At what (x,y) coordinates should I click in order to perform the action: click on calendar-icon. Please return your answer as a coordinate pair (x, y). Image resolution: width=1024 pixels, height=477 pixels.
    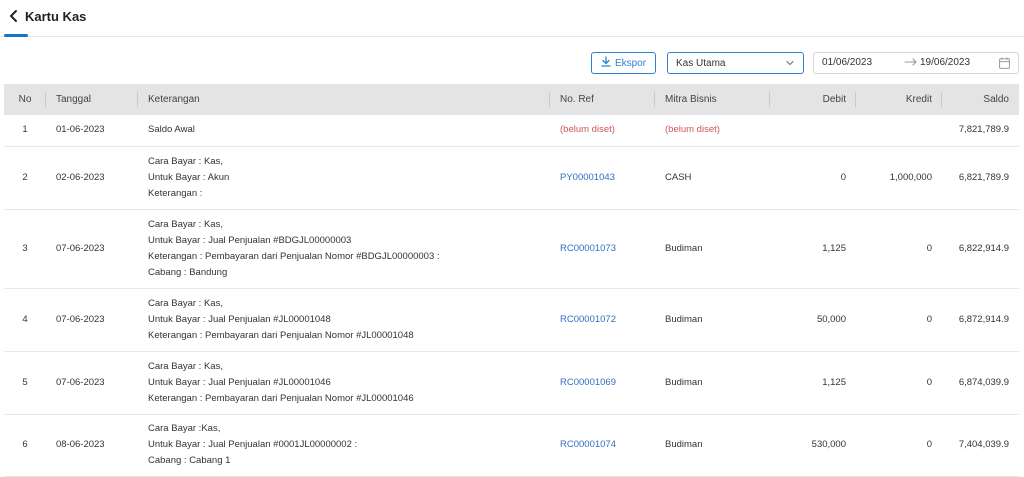
    Looking at the image, I should click on (1004, 63).